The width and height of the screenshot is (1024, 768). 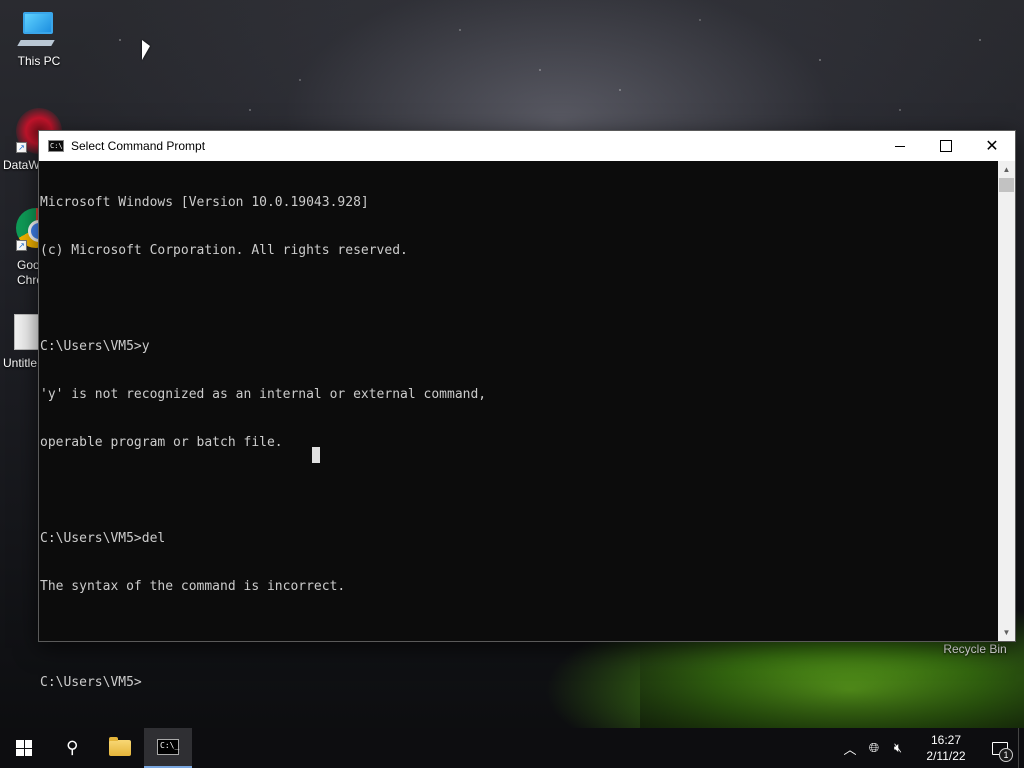 I want to click on scroll-thumb, so click(x=1006, y=185).